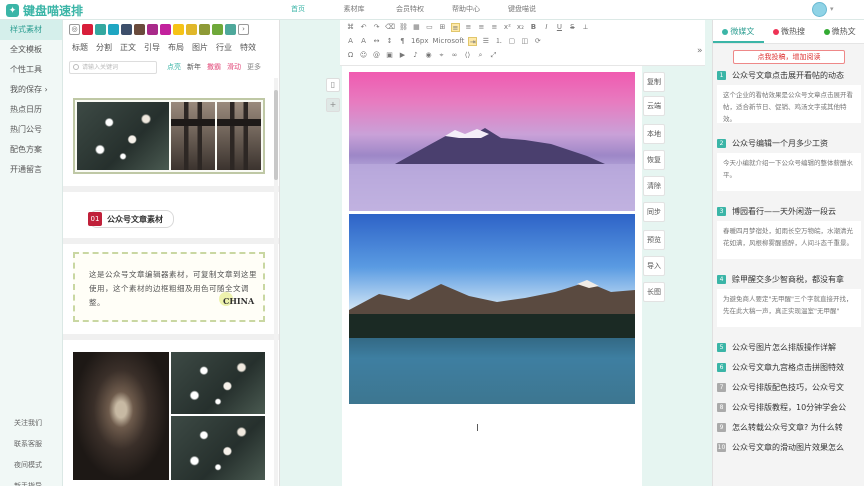  Describe the element at coordinates (585, 27) in the screenshot. I see `clear-format-icon: ⟂` at that location.